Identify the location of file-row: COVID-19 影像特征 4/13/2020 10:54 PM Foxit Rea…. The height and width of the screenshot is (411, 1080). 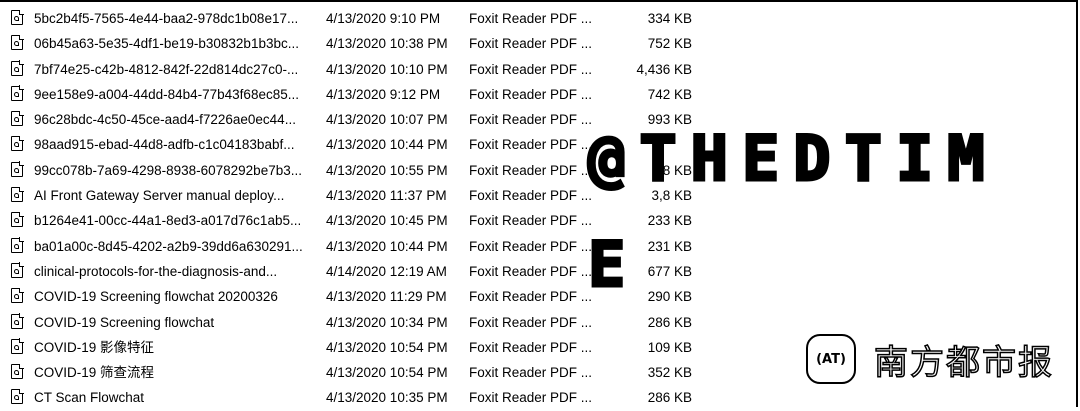
(360, 347).